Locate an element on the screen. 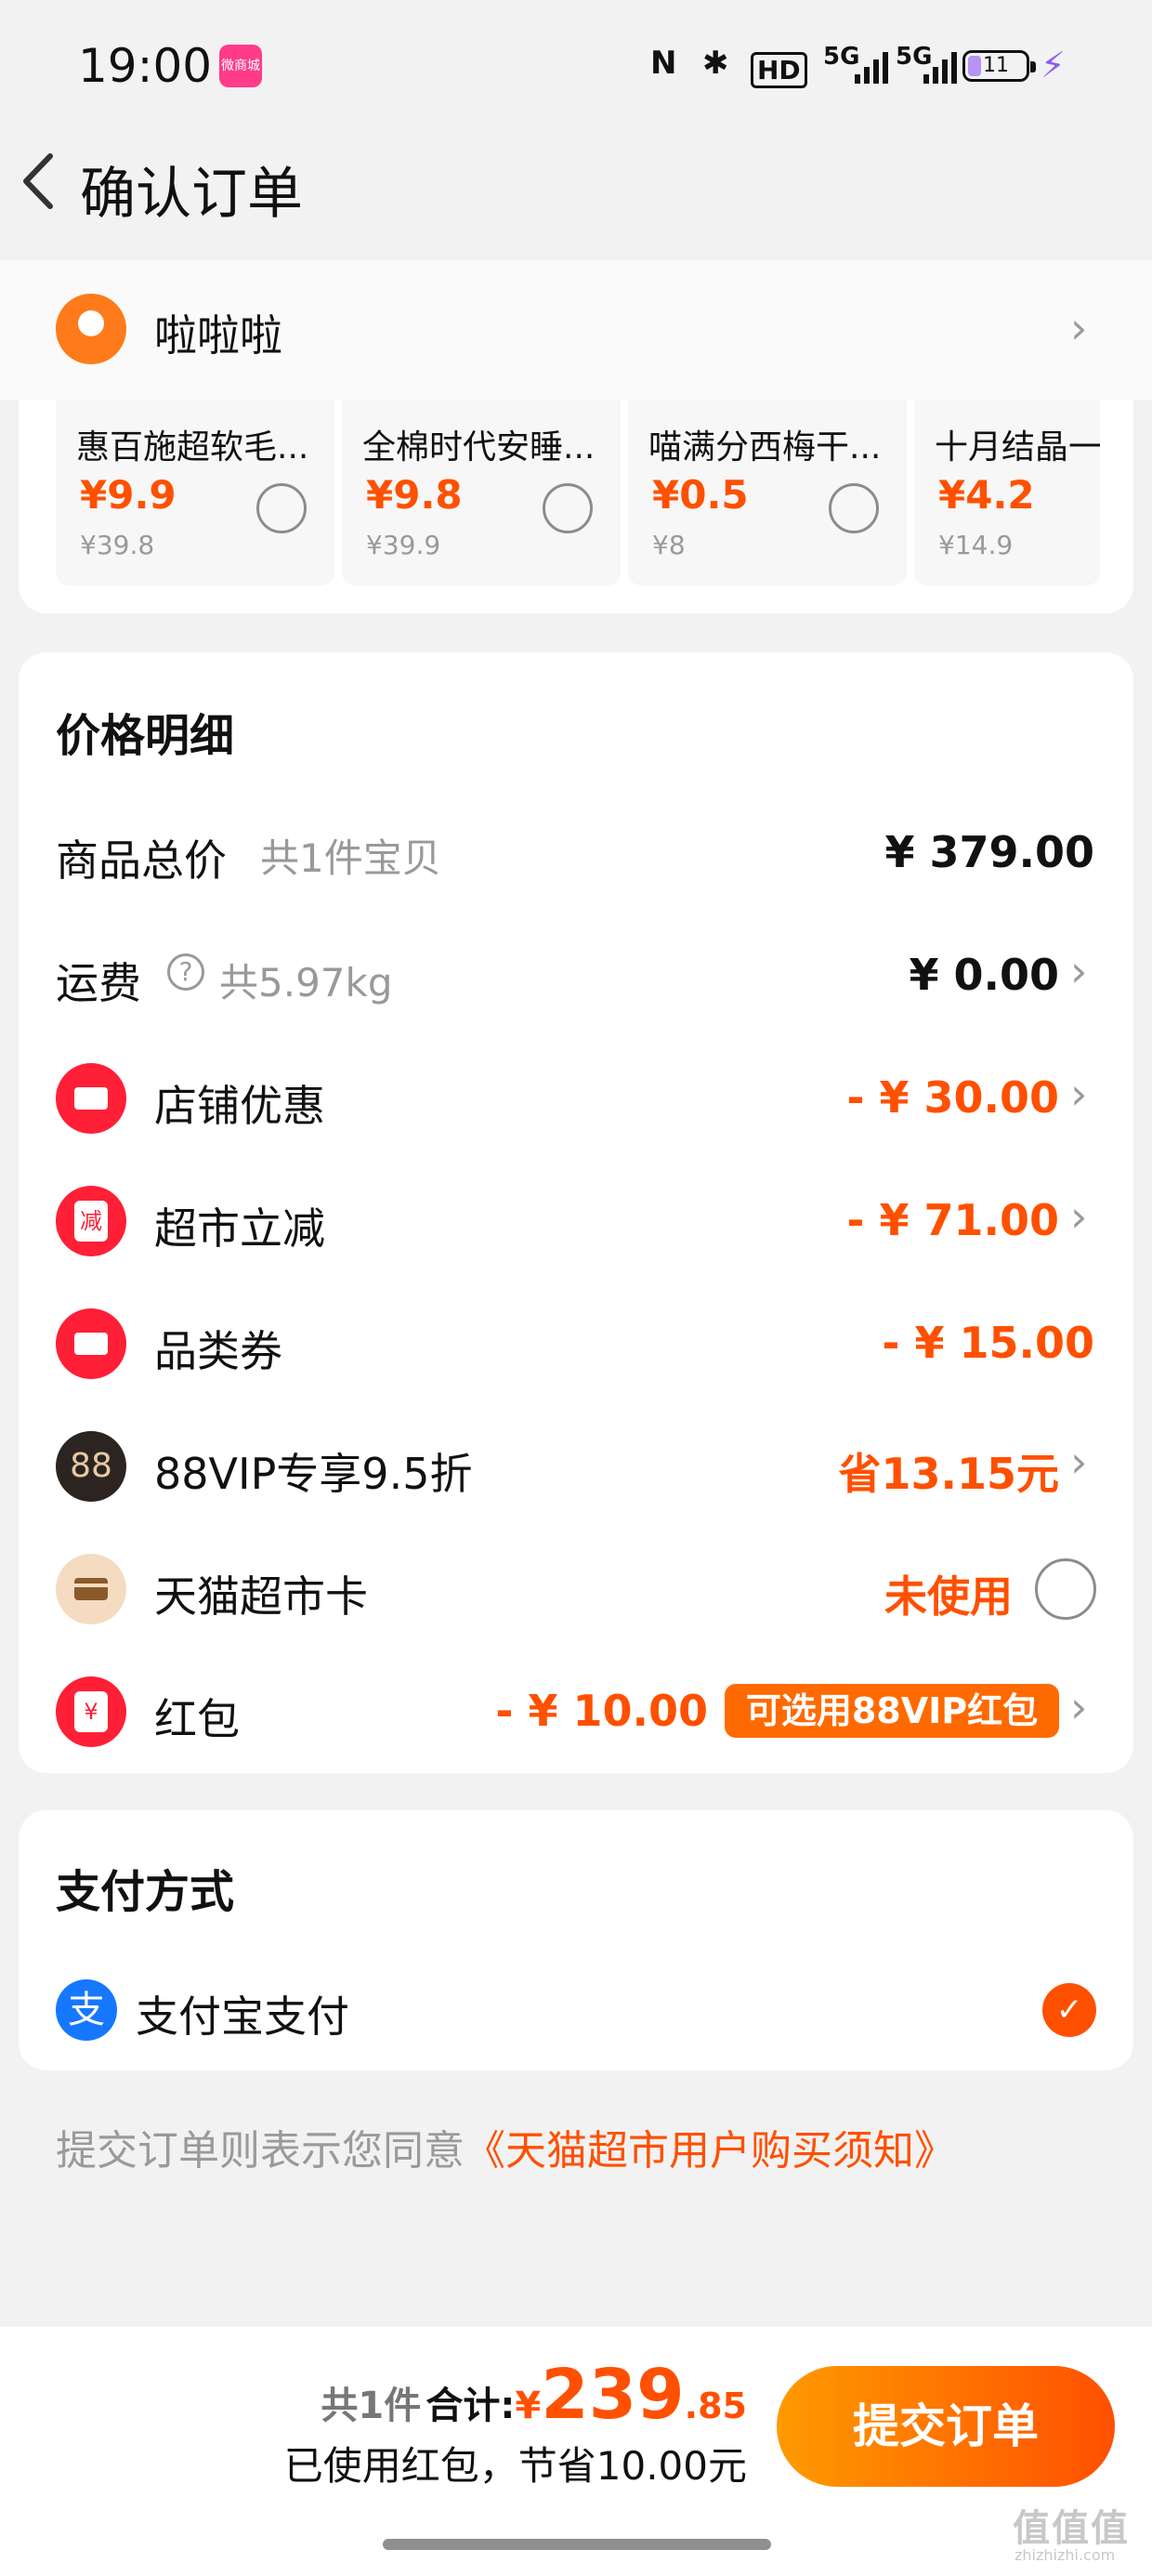 The width and height of the screenshot is (1152, 2576). tmall-card-status: 未使用 is located at coordinates (948, 1596).